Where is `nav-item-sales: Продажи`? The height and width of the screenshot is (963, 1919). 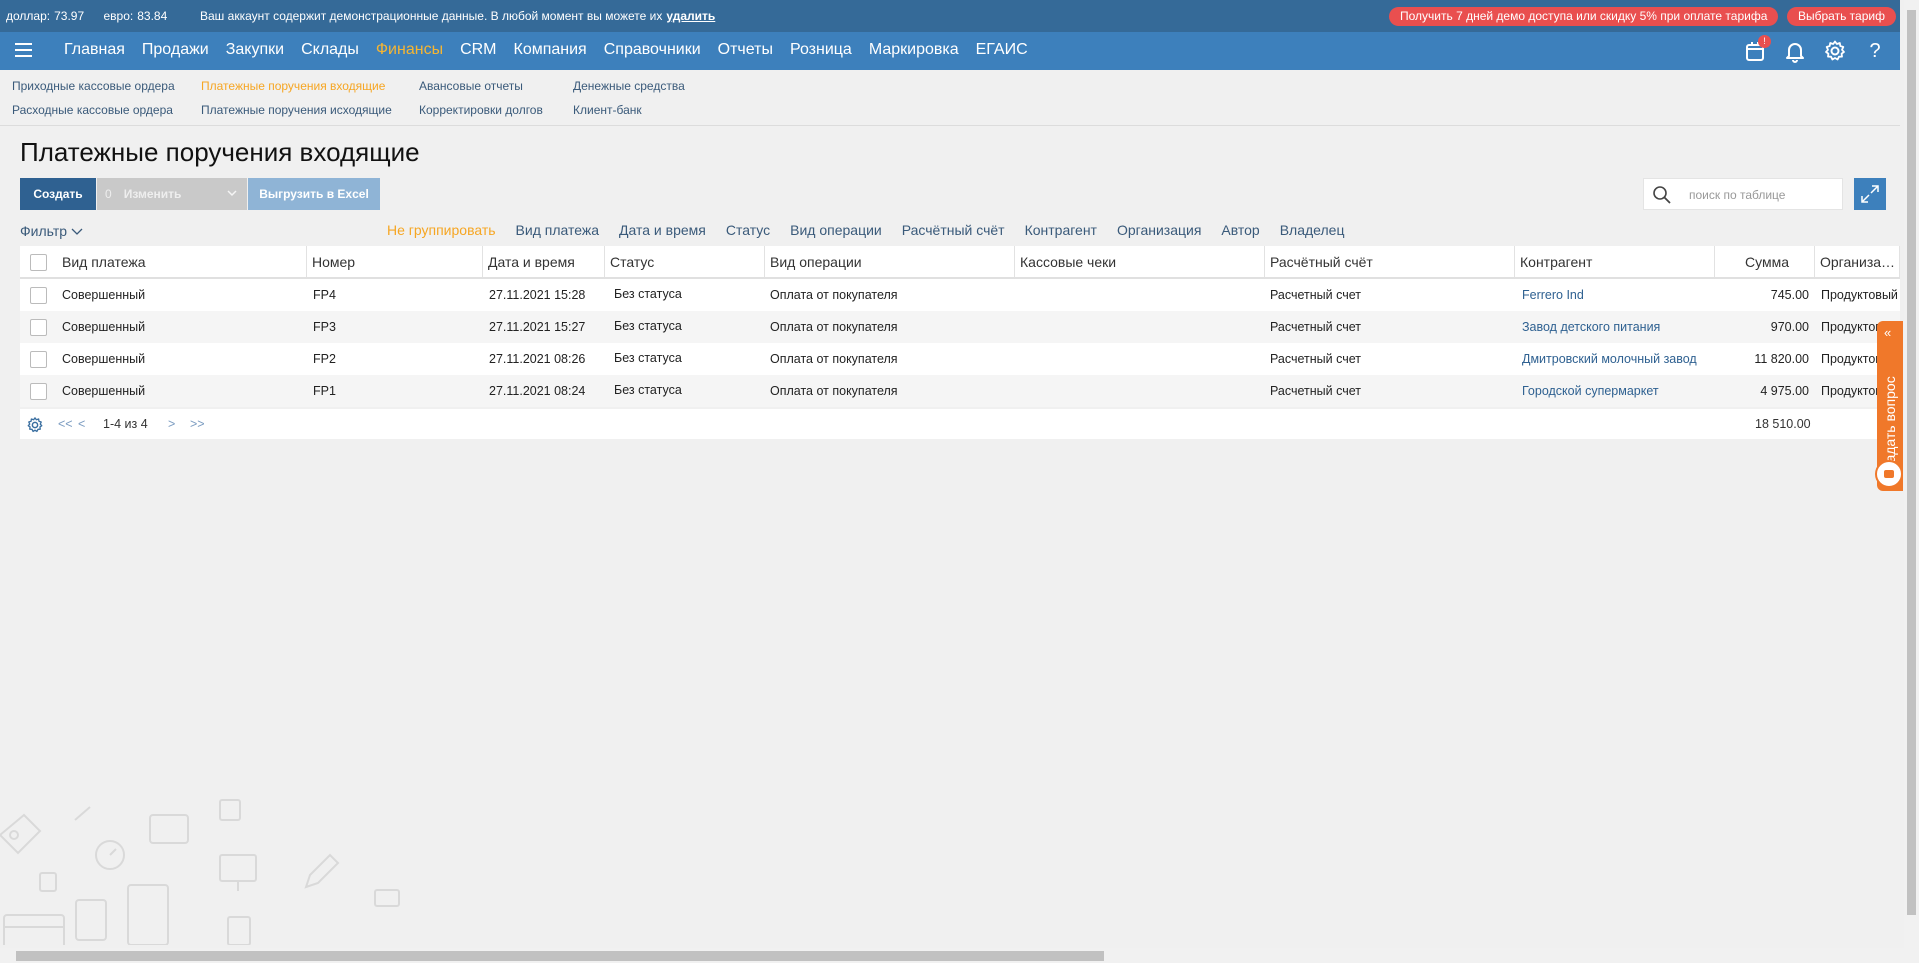
nav-item-sales: Продажи is located at coordinates (175, 50).